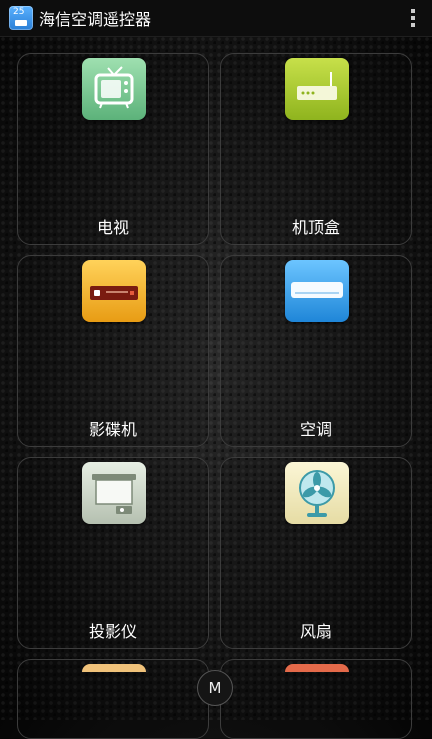 The width and height of the screenshot is (432, 739). I want to click on device-label-fan: 风扇, so click(315, 631).